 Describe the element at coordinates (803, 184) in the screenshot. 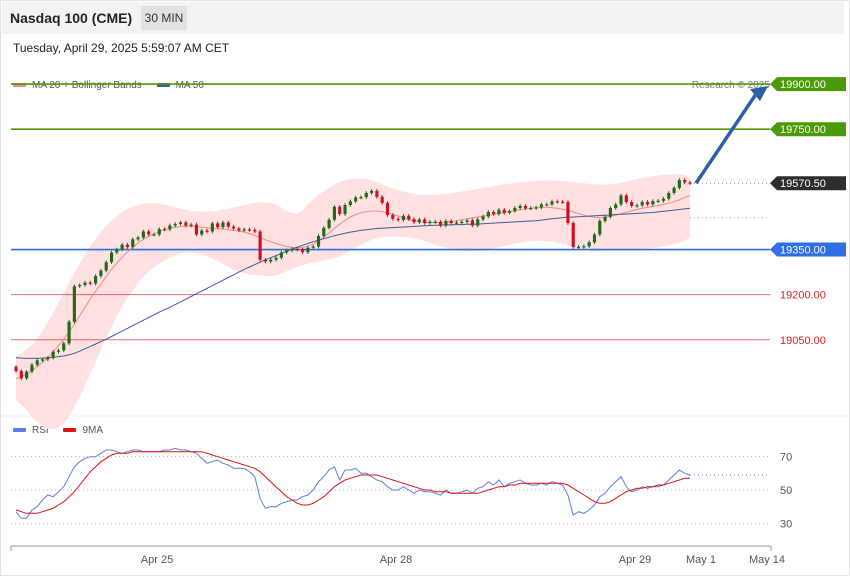

I see `last-price-label: 19570.50` at that location.